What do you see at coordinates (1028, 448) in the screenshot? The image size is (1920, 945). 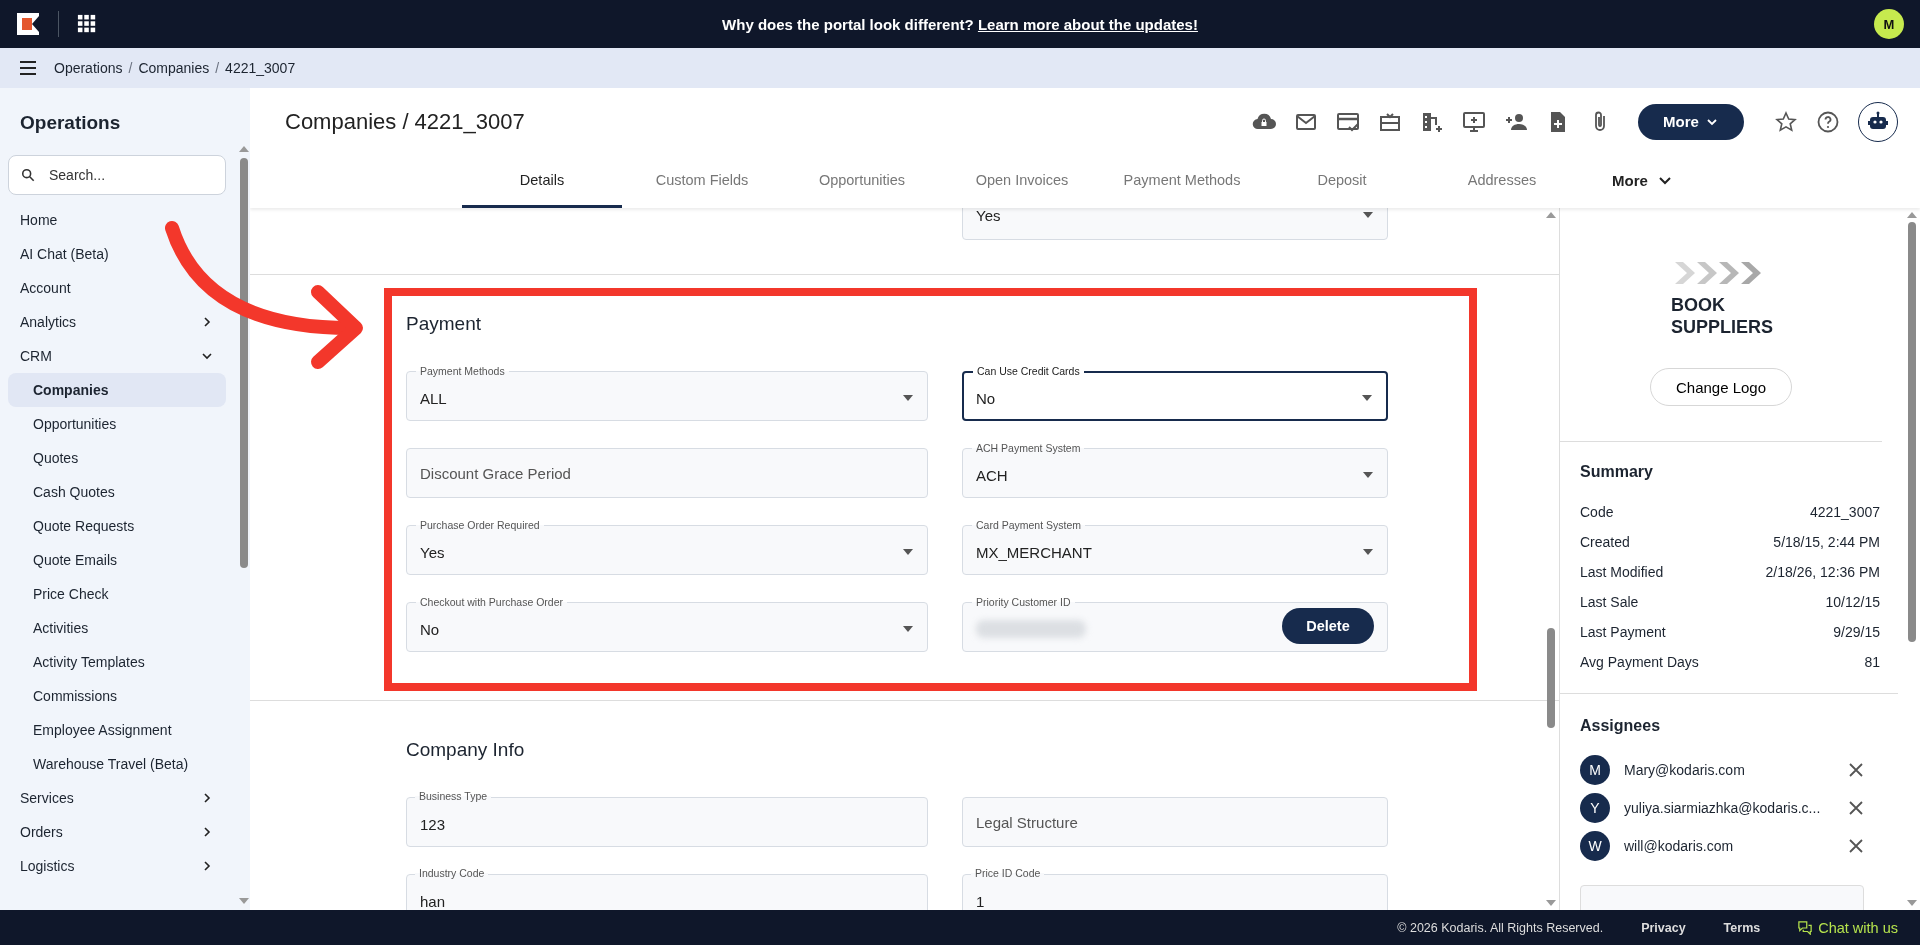 I see `field-label: ACH Payment System` at bounding box center [1028, 448].